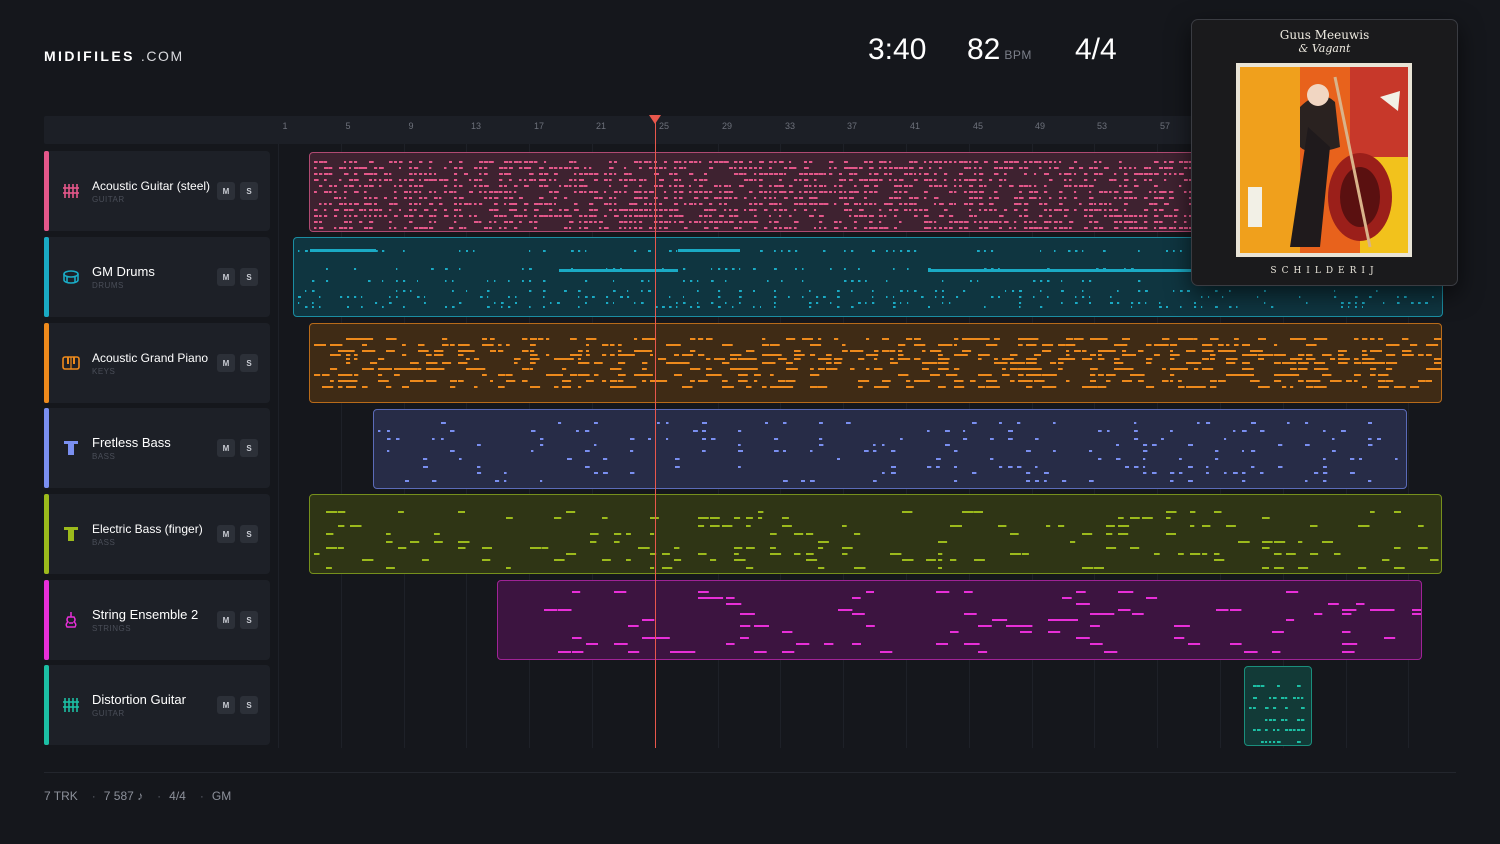 The height and width of the screenshot is (844, 1500). Describe the element at coordinates (157, 191) in the screenshot. I see `track-header-acoustic-guitar: Acoustic Guitar (steel) GUITAR M S` at that location.